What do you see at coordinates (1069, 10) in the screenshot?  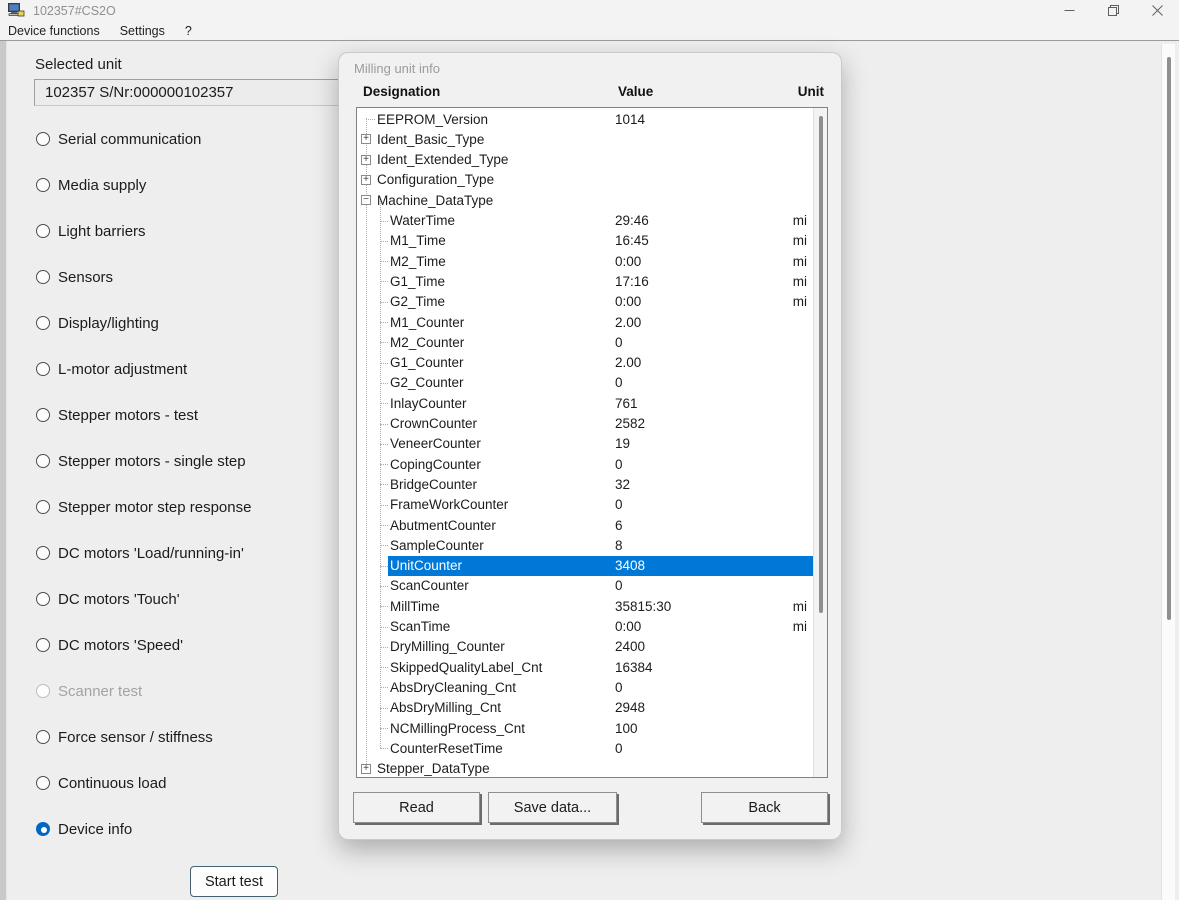 I see `minimize-button` at bounding box center [1069, 10].